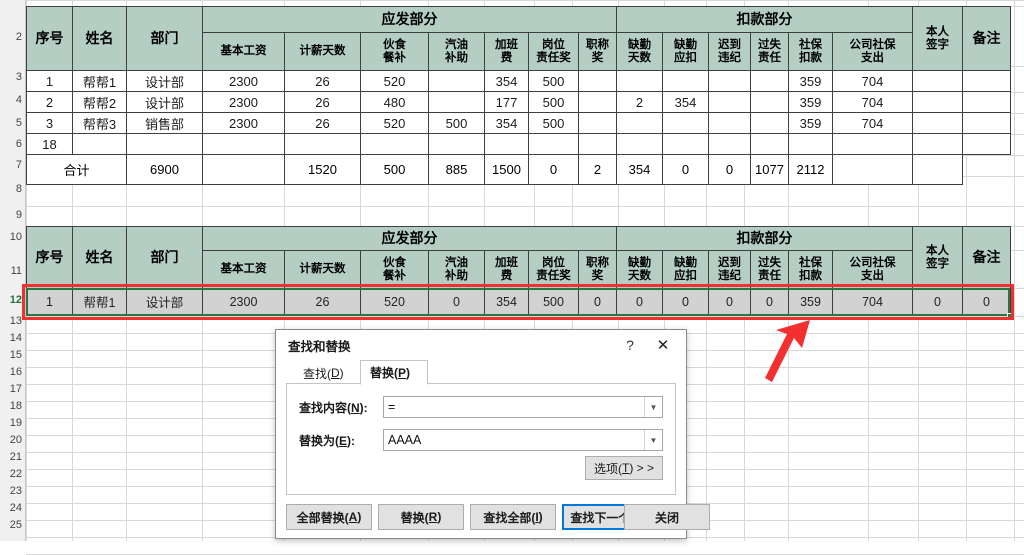  I want to click on cell-r2-c3: 2300, so click(243, 123).